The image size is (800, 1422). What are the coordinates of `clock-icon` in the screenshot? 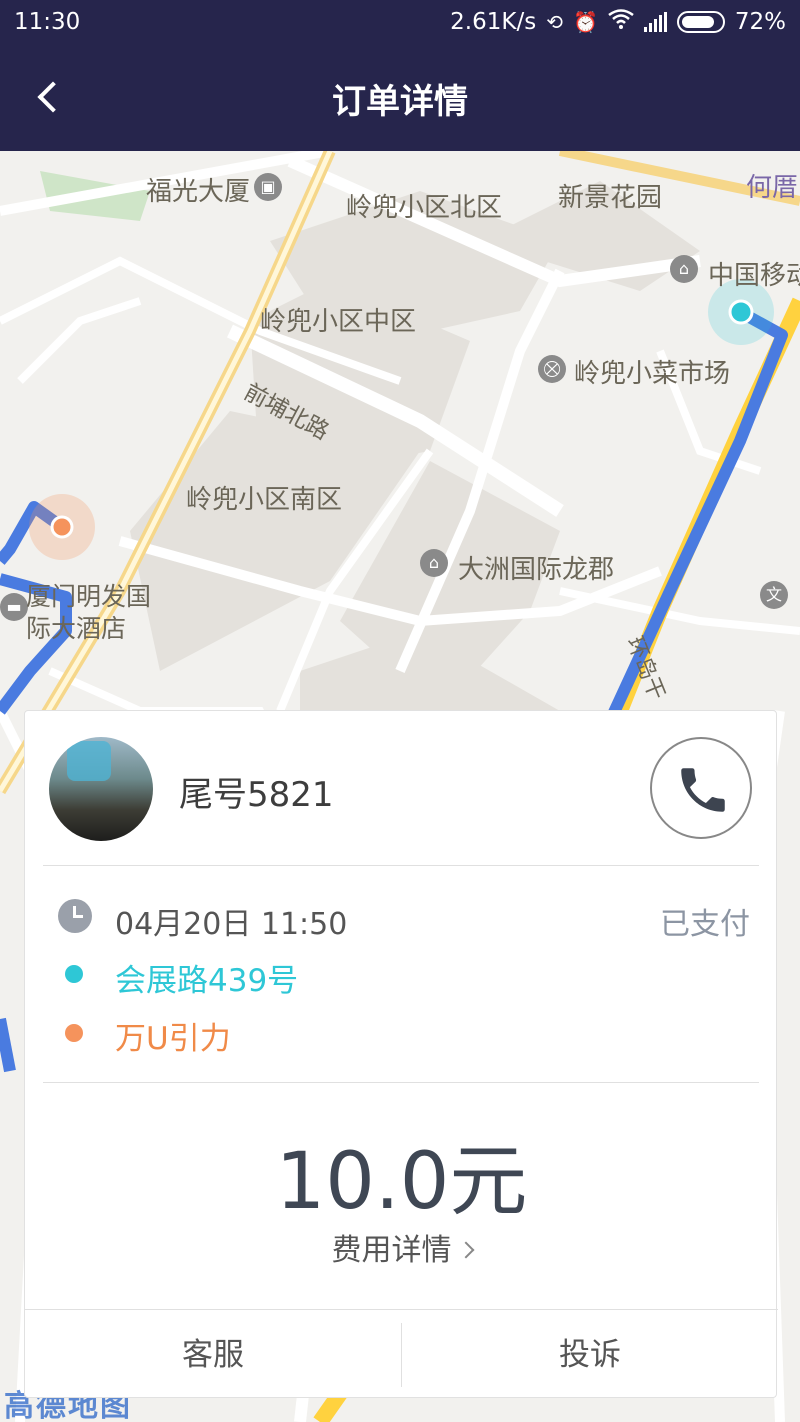 It's located at (75, 916).